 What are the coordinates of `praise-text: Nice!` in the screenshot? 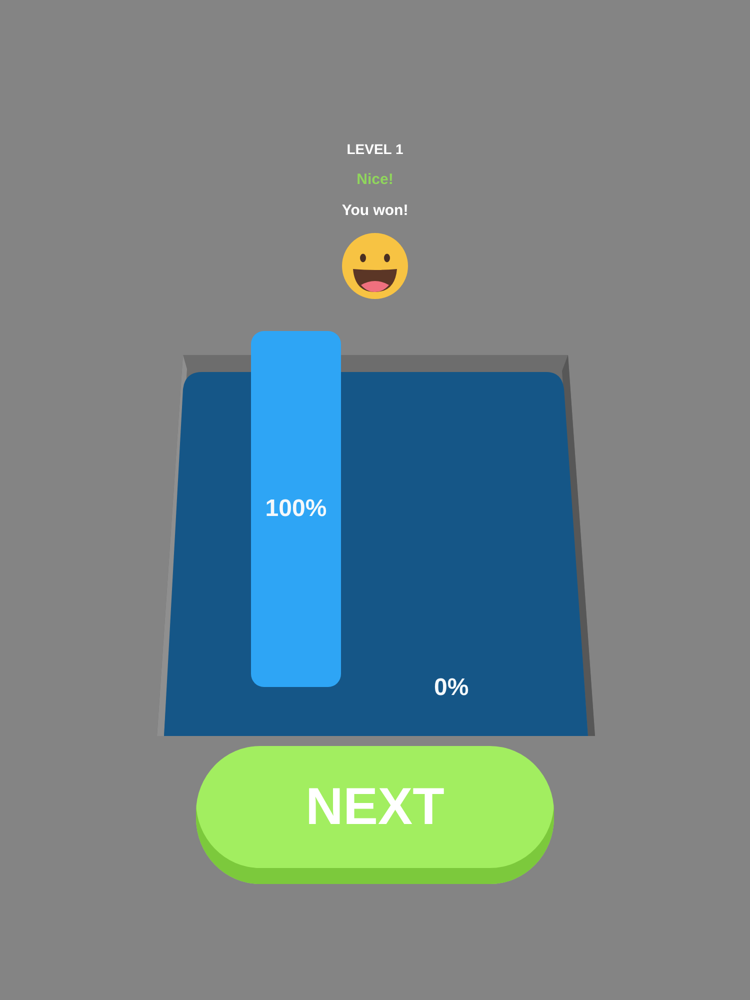 It's located at (375, 180).